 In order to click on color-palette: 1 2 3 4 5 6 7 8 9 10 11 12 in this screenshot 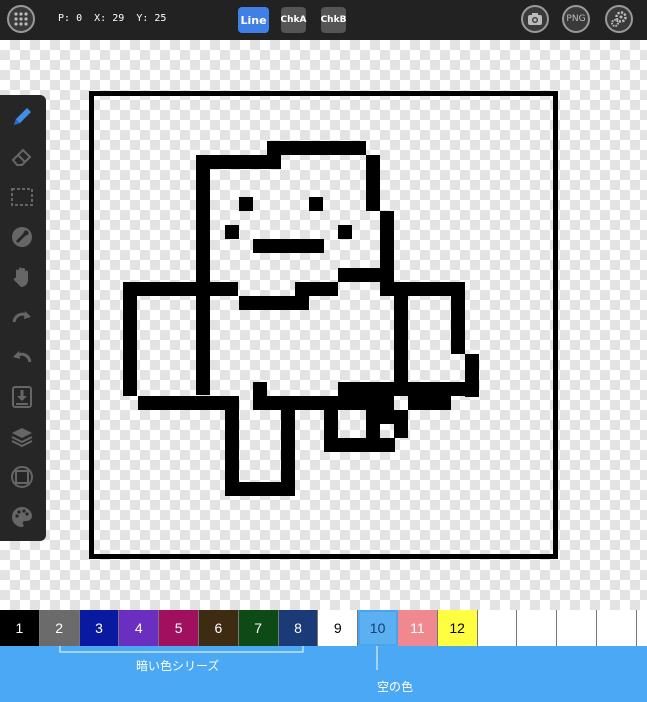, I will do `click(323, 628)`.